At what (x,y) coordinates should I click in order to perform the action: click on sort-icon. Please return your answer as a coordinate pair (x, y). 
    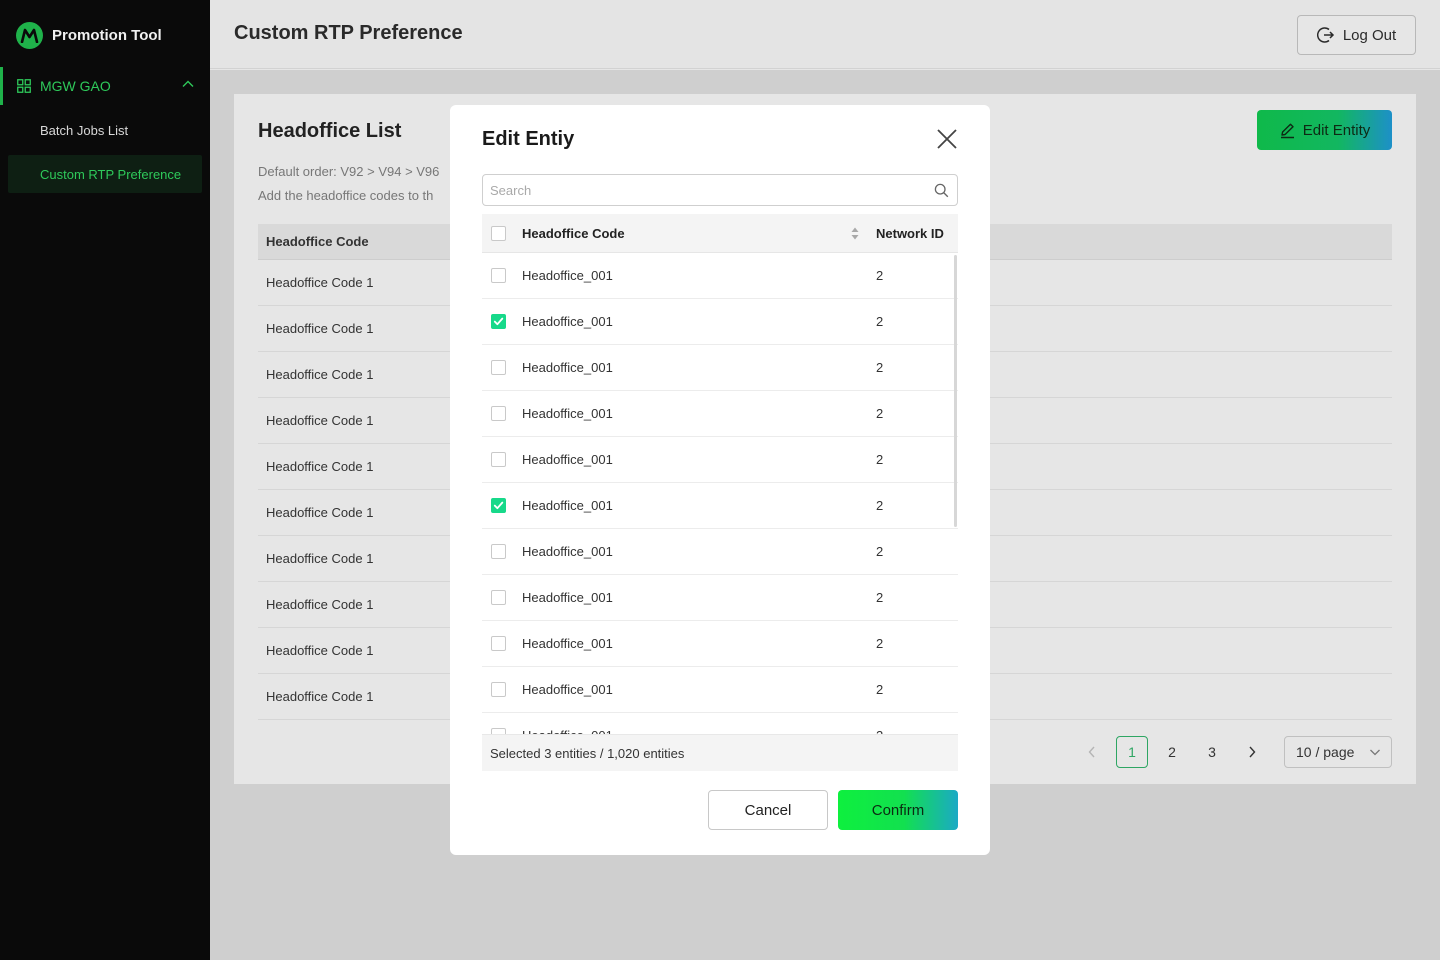
    Looking at the image, I should click on (855, 233).